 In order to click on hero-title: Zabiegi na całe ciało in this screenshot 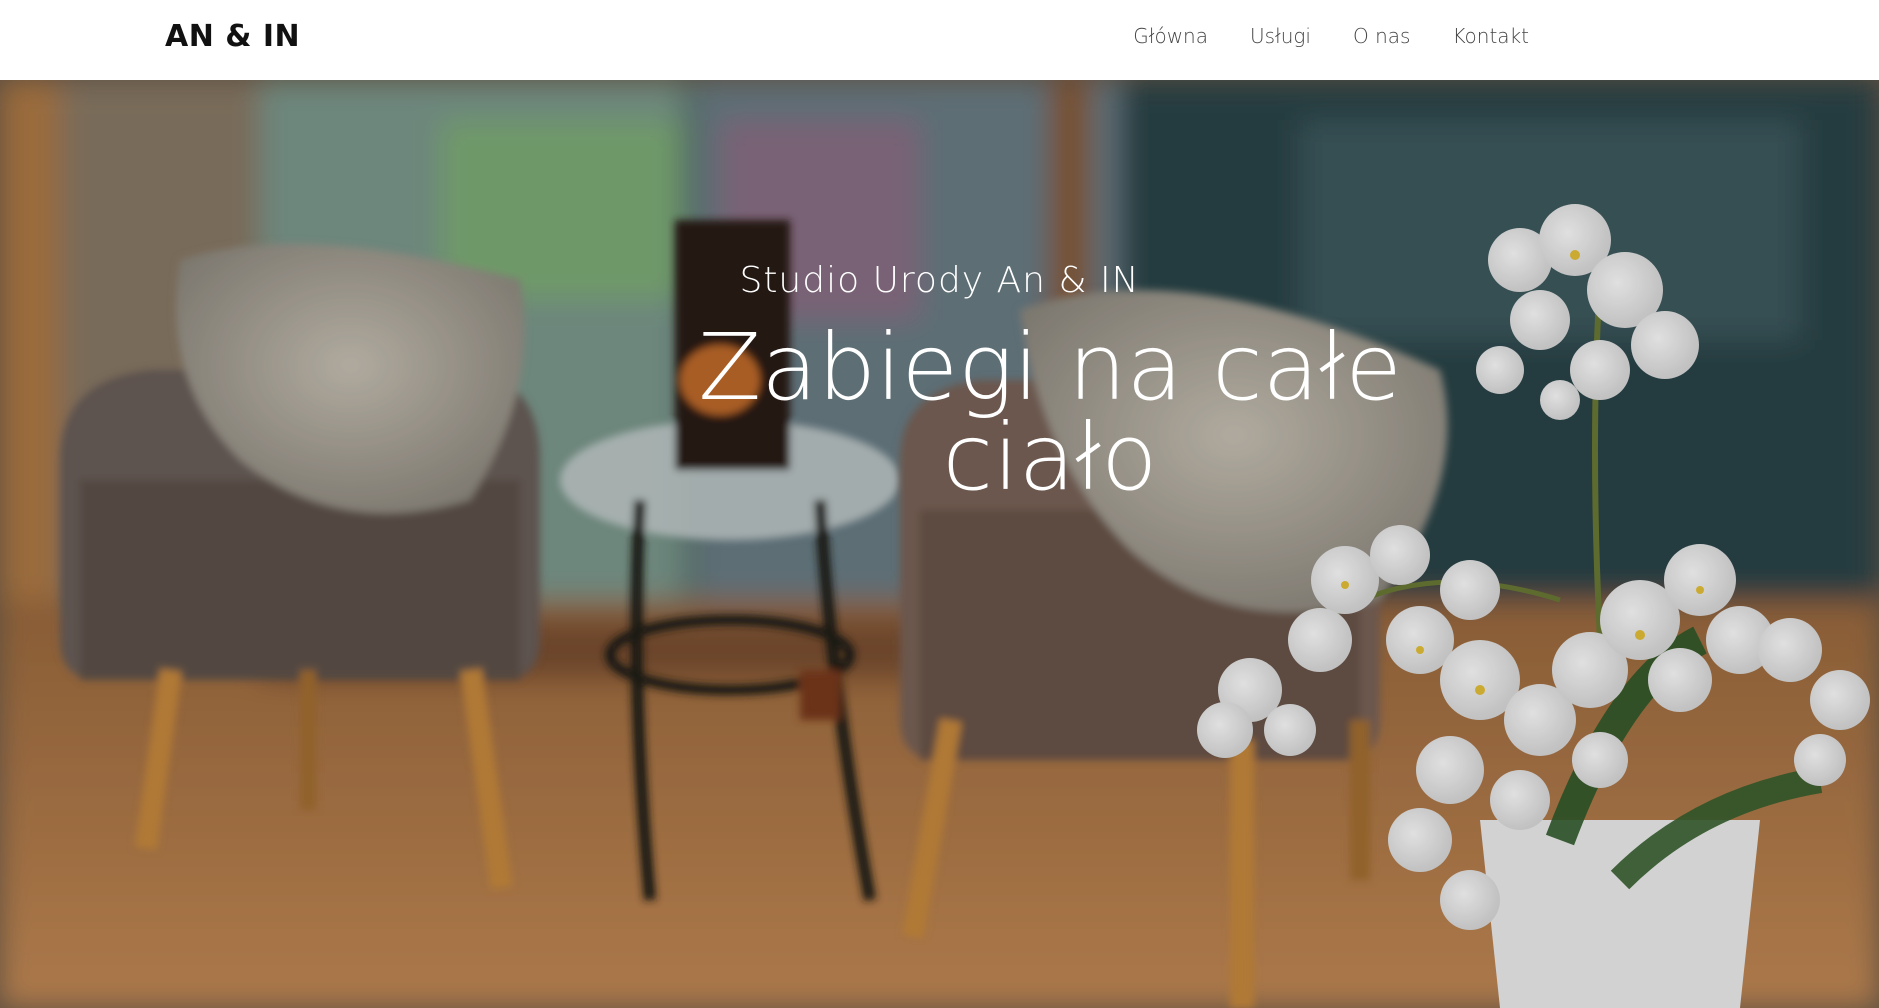, I will do `click(1050, 412)`.